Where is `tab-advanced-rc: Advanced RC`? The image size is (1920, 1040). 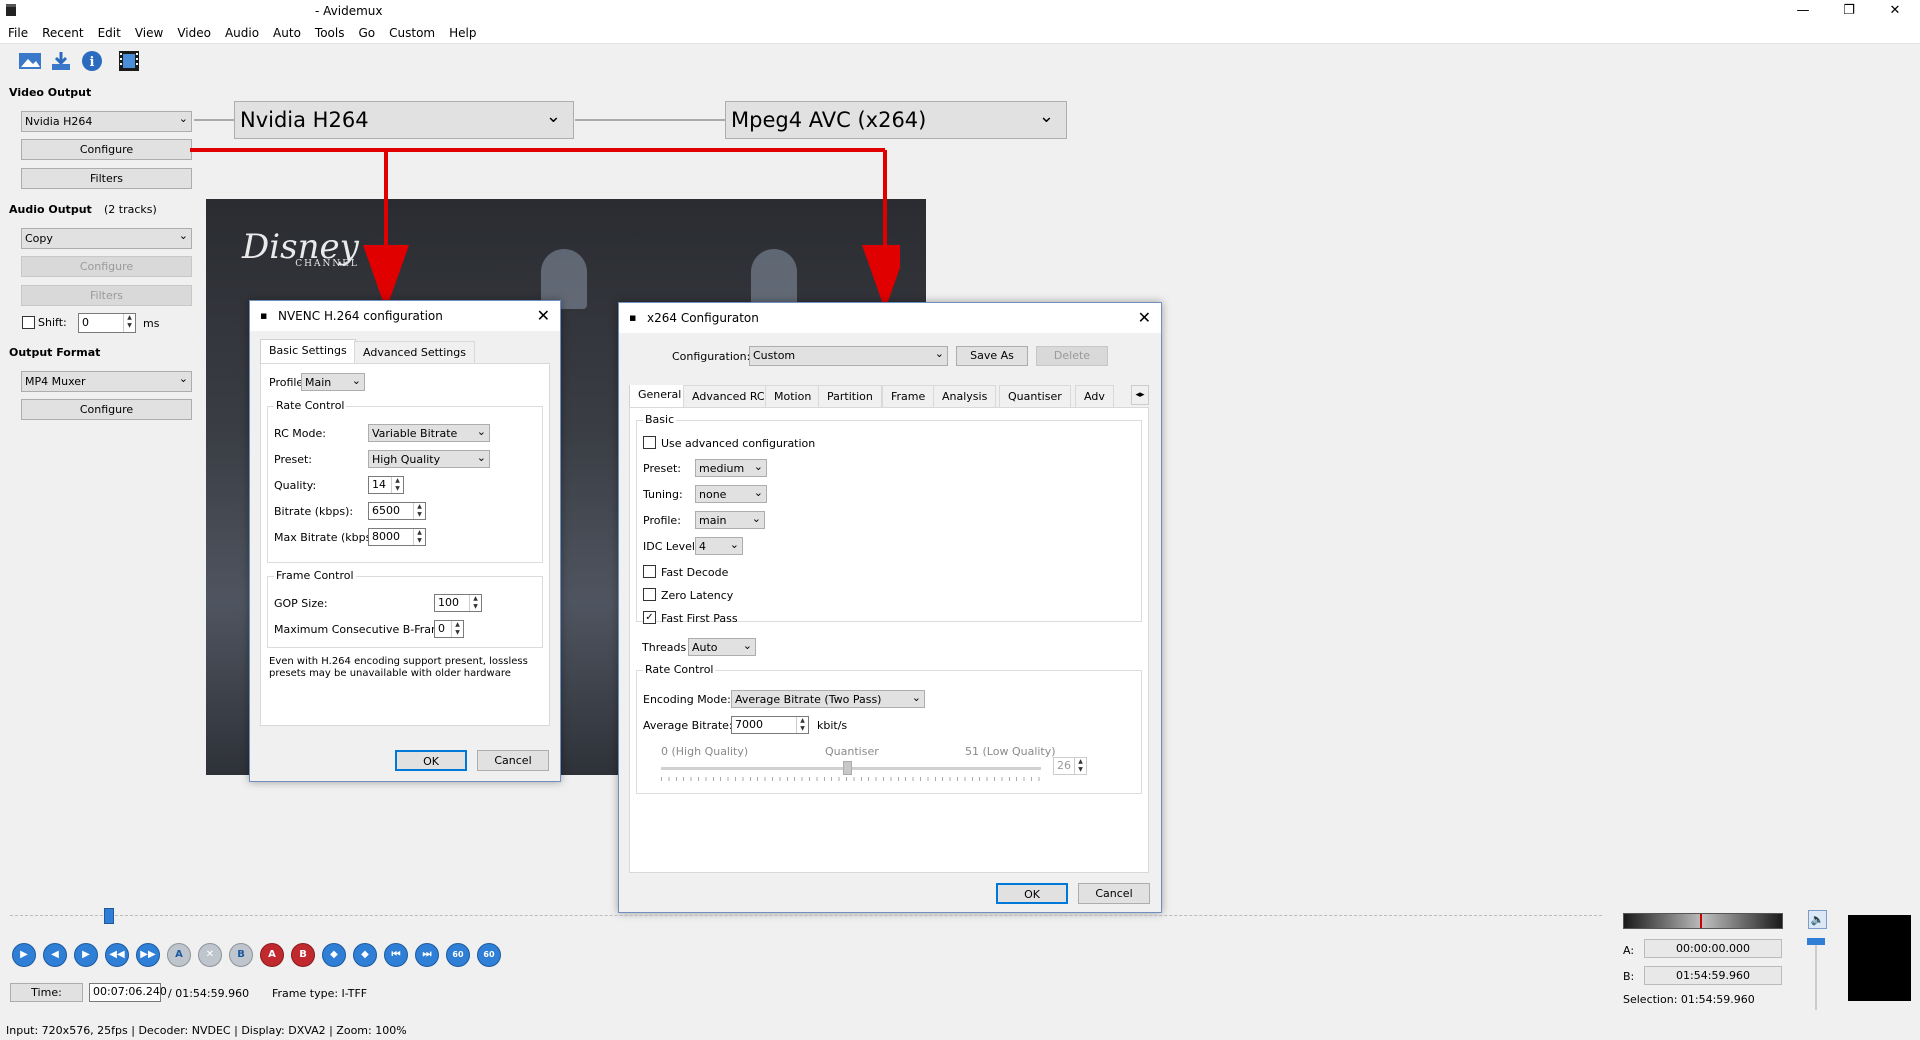 tab-advanced-rc: Advanced RC is located at coordinates (728, 396).